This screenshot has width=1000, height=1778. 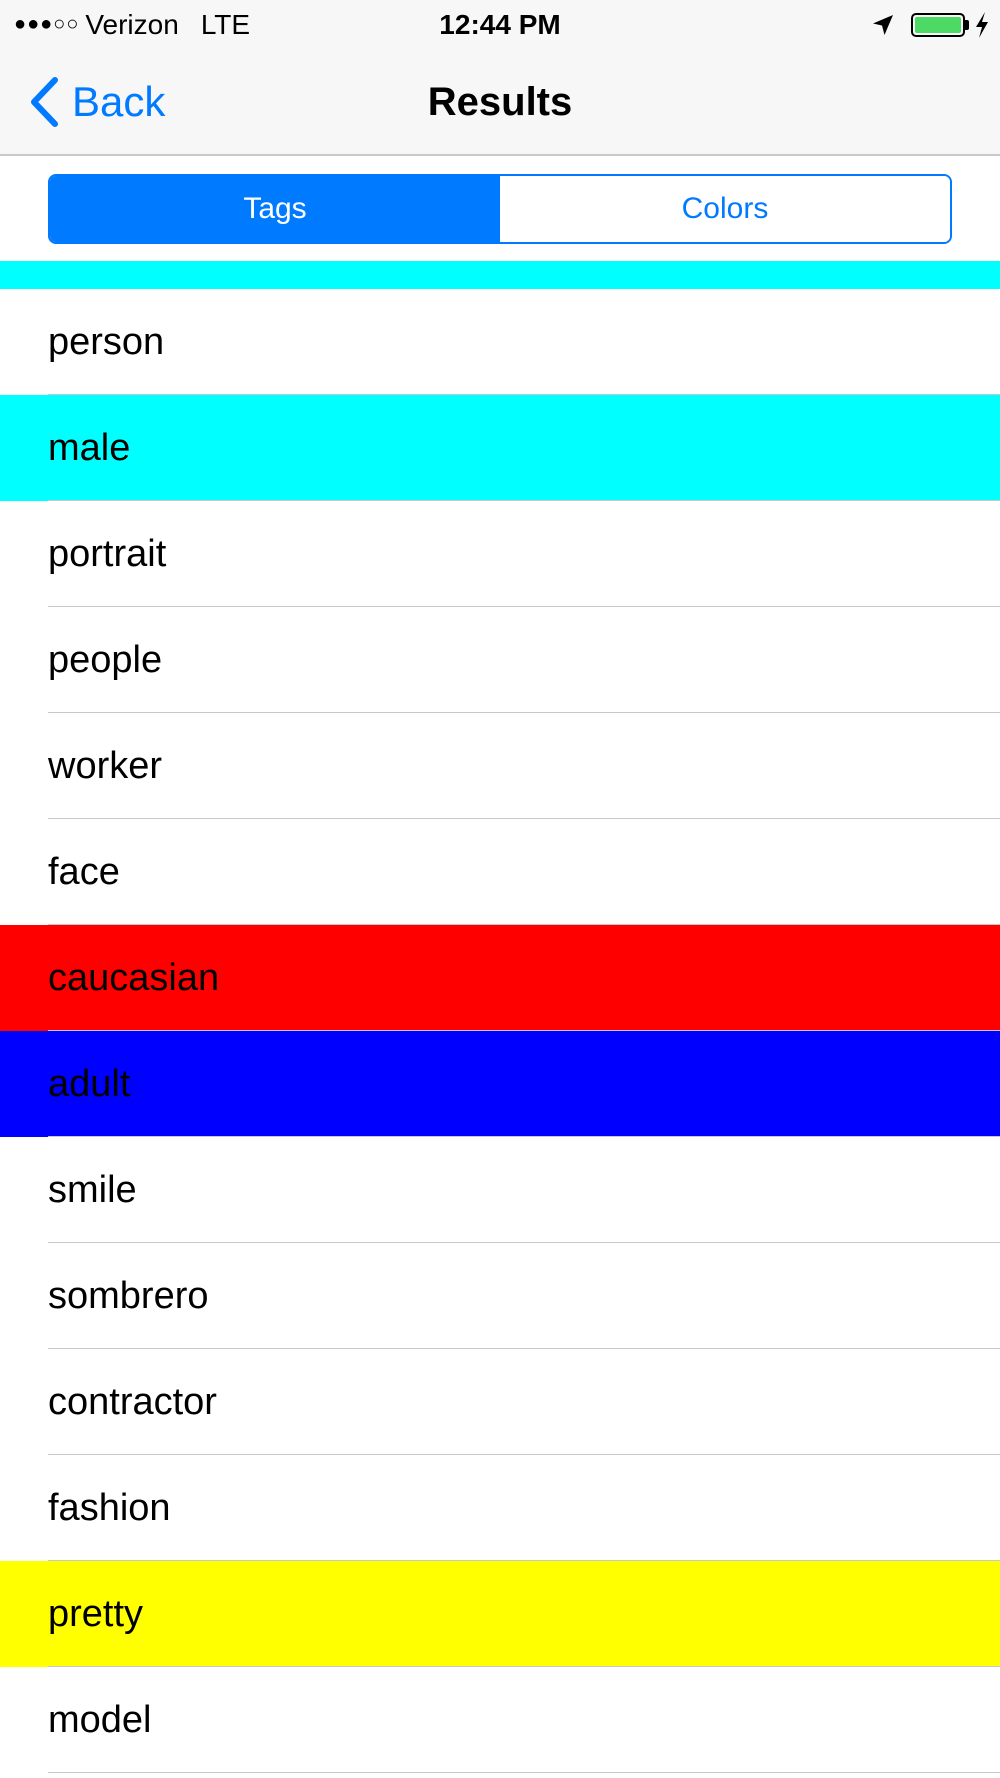 I want to click on tag-row: person, so click(x=500, y=342).